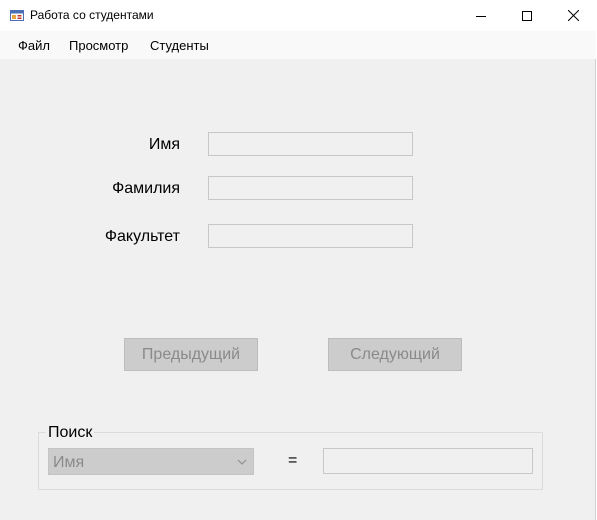  Describe the element at coordinates (310, 188) in the screenshot. I see `last-name-field` at that location.